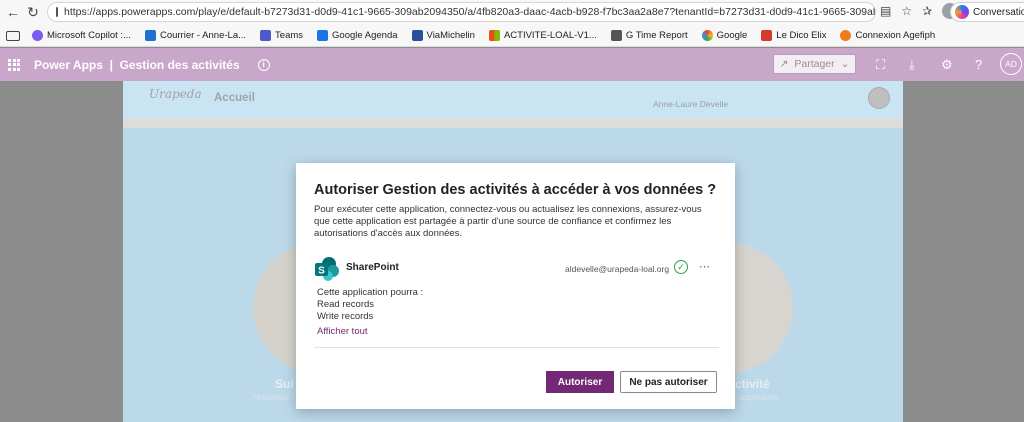 Image resolution: width=1024 pixels, height=422 pixels. Describe the element at coordinates (784, 64) in the screenshot. I see `share-icon: ↗` at that location.